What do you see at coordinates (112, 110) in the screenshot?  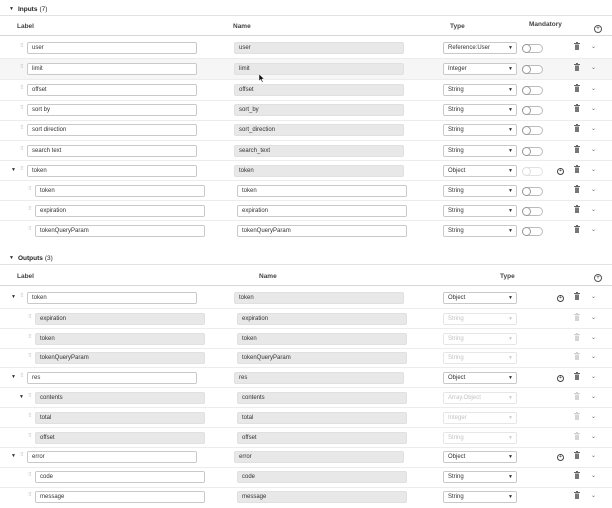 I see `label-input: sort by` at bounding box center [112, 110].